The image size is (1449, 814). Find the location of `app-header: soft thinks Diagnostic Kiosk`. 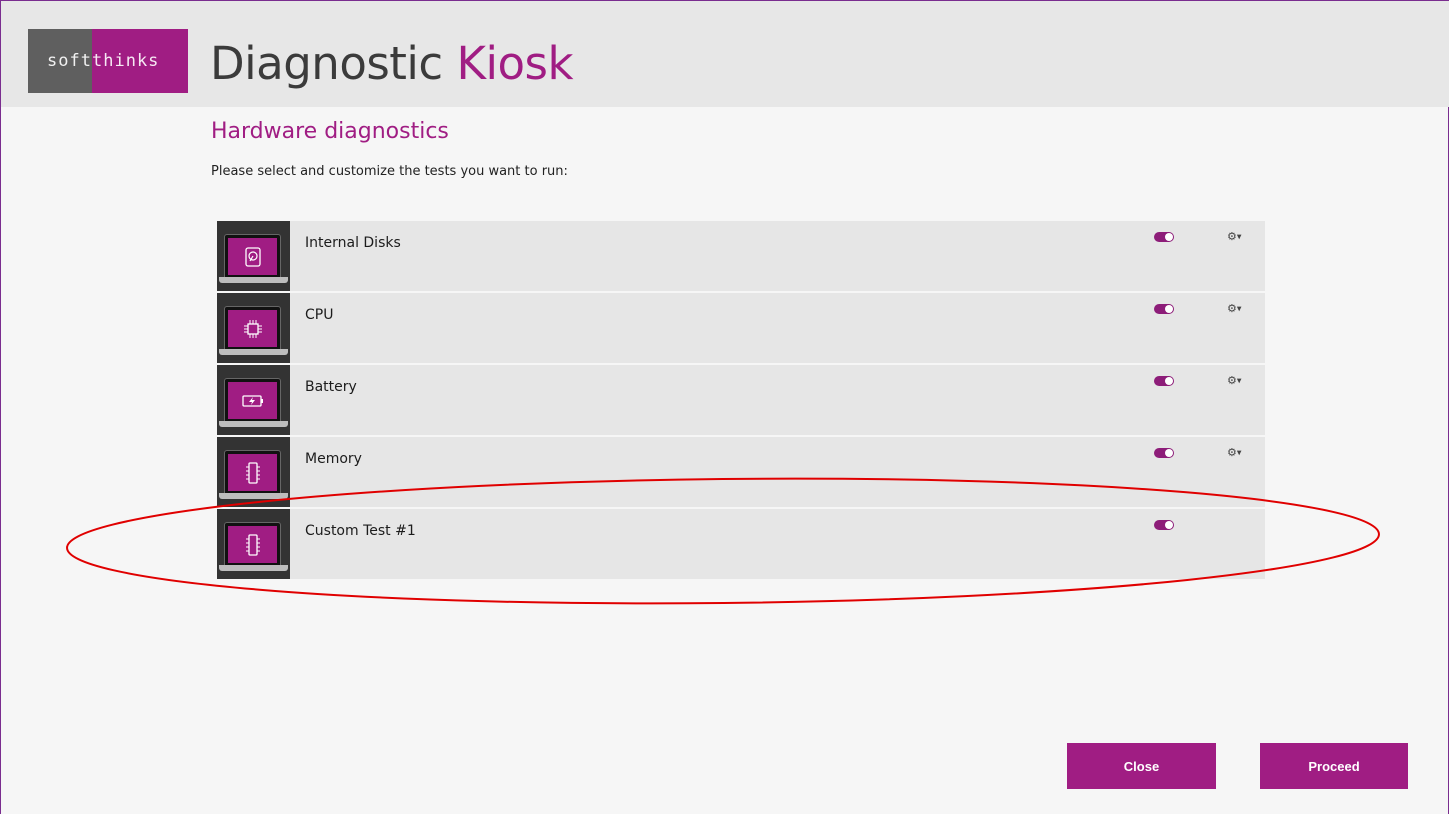

app-header: soft thinks Diagnostic Kiosk is located at coordinates (725, 54).